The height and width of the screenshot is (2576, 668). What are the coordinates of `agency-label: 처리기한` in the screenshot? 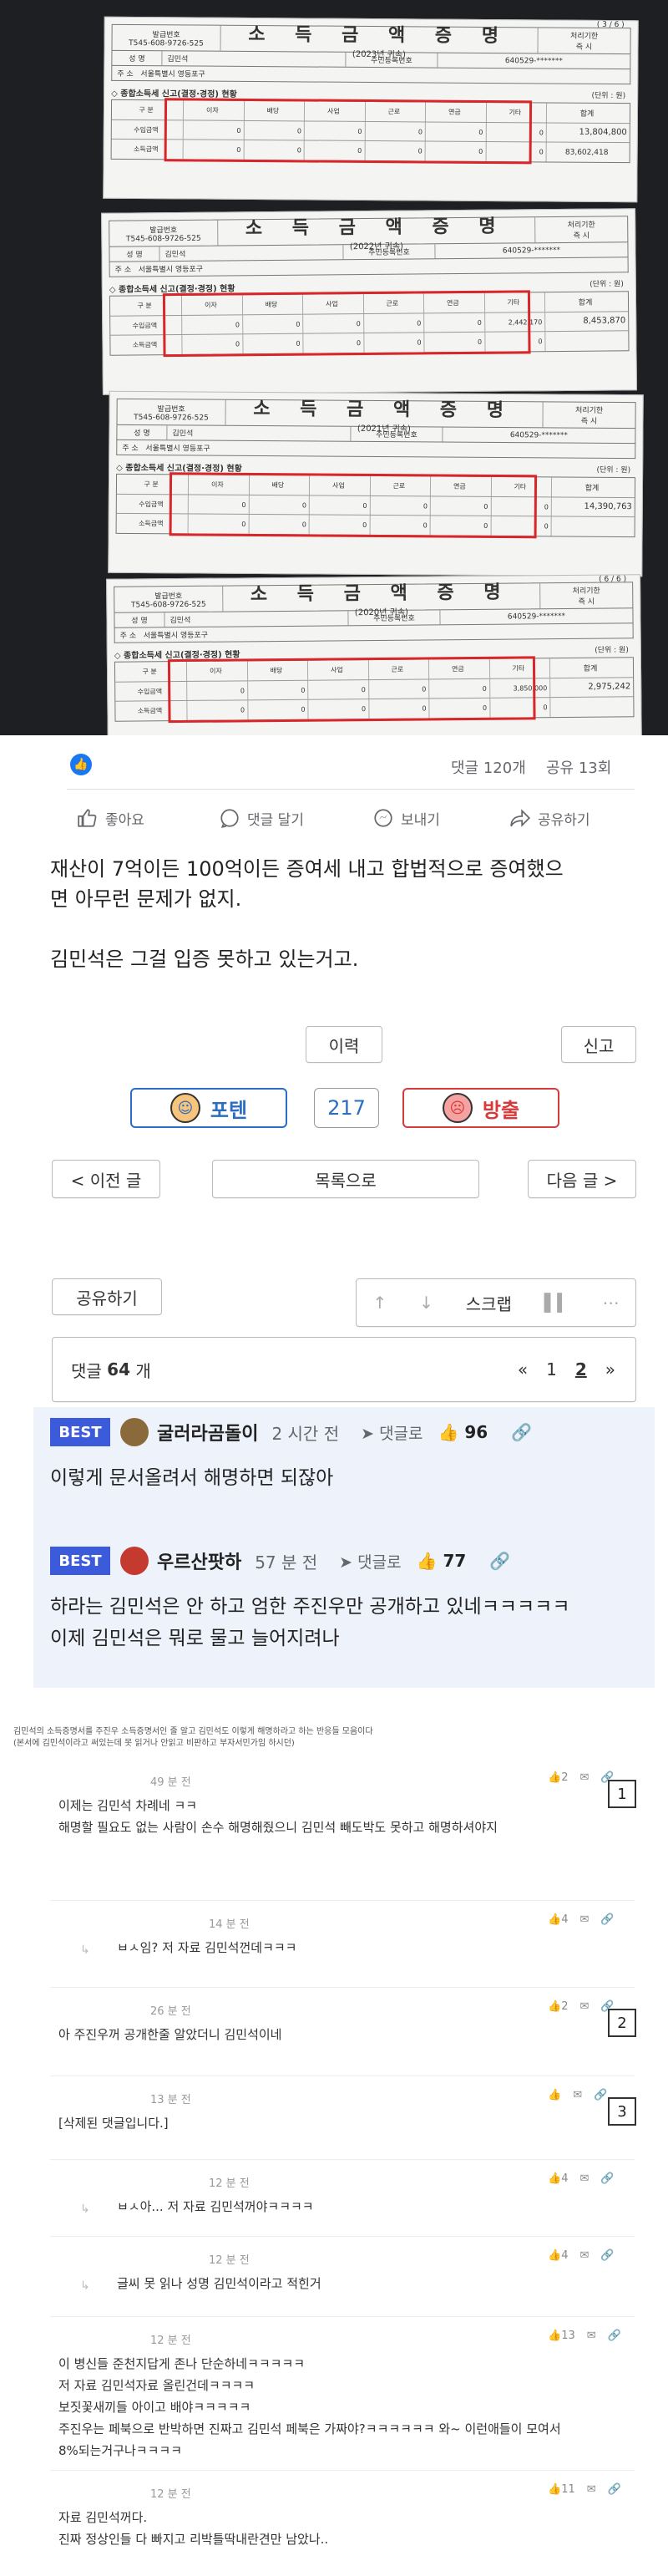 It's located at (584, 36).